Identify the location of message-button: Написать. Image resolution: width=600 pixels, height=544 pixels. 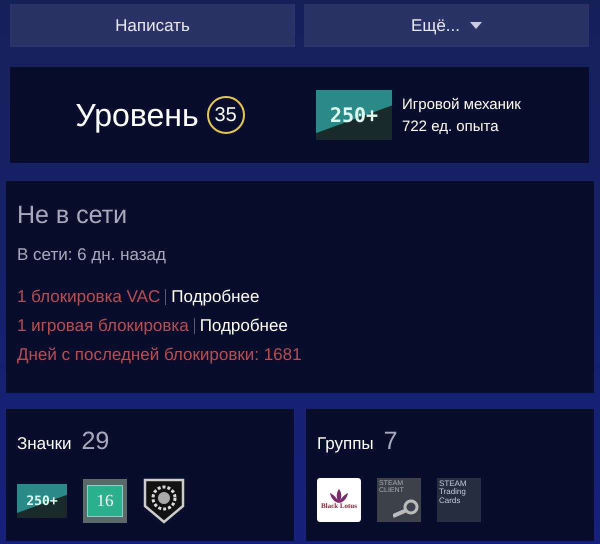
(152, 25).